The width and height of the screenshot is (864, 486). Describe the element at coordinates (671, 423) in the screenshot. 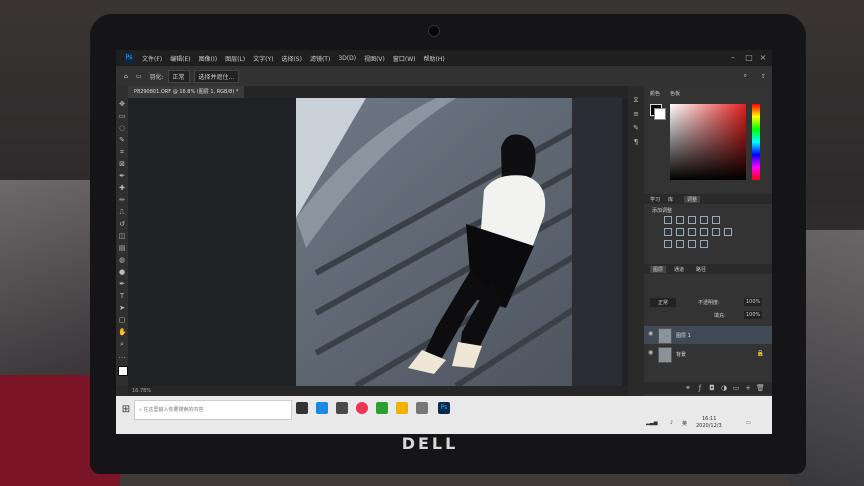

I see `volume-icon: ♪` at that location.